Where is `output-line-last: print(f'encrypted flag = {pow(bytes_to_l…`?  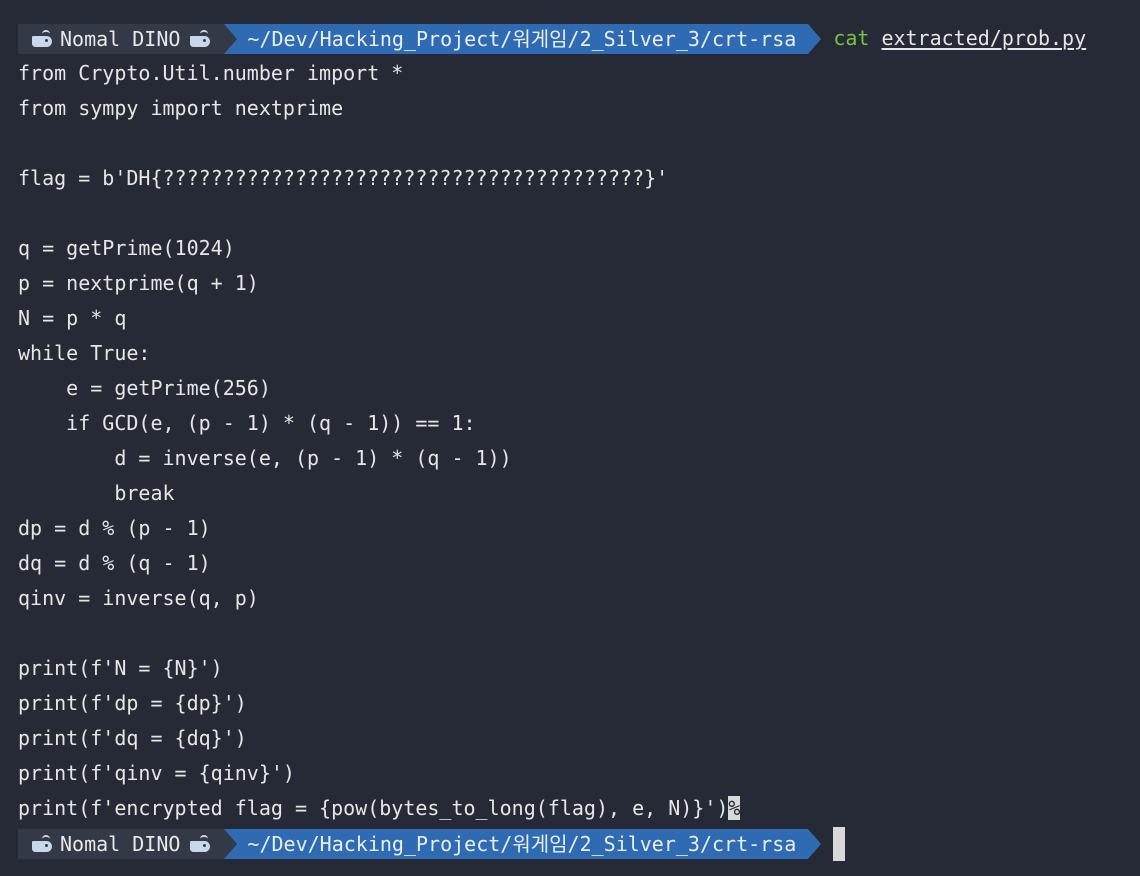
output-line-last: print(f'encrypted flag = {pow(bytes_to_l… is located at coordinates (573, 808).